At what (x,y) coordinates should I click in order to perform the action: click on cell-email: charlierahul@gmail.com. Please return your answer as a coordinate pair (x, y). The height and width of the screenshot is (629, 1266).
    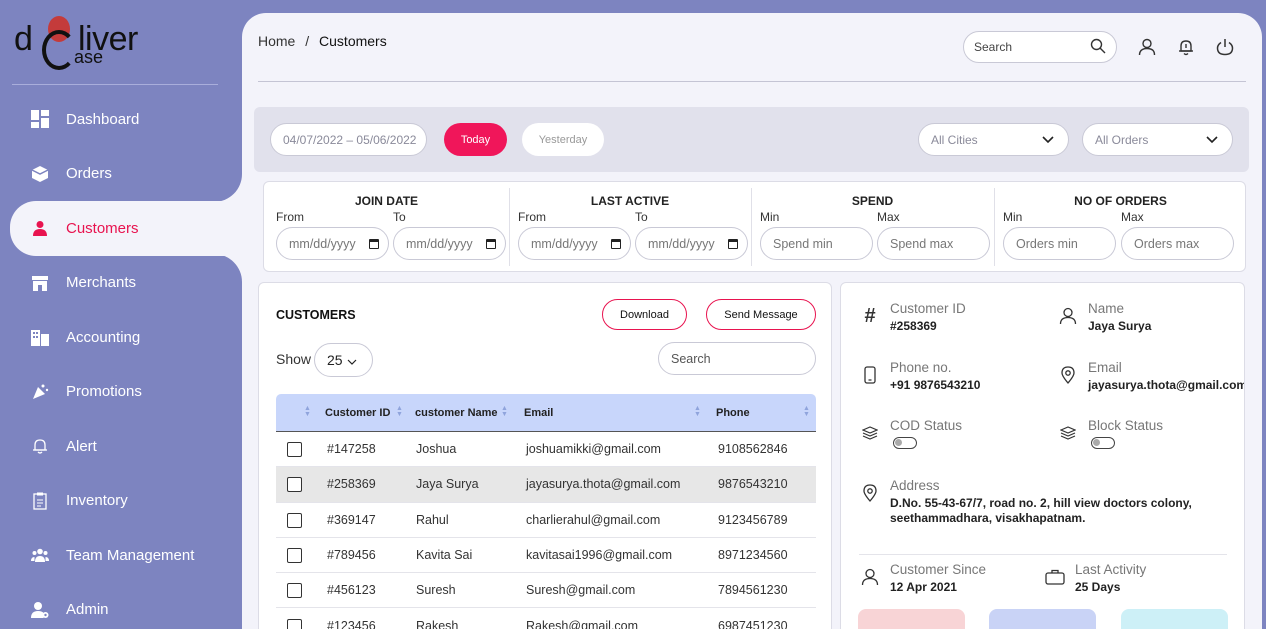
    Looking at the image, I should click on (593, 519).